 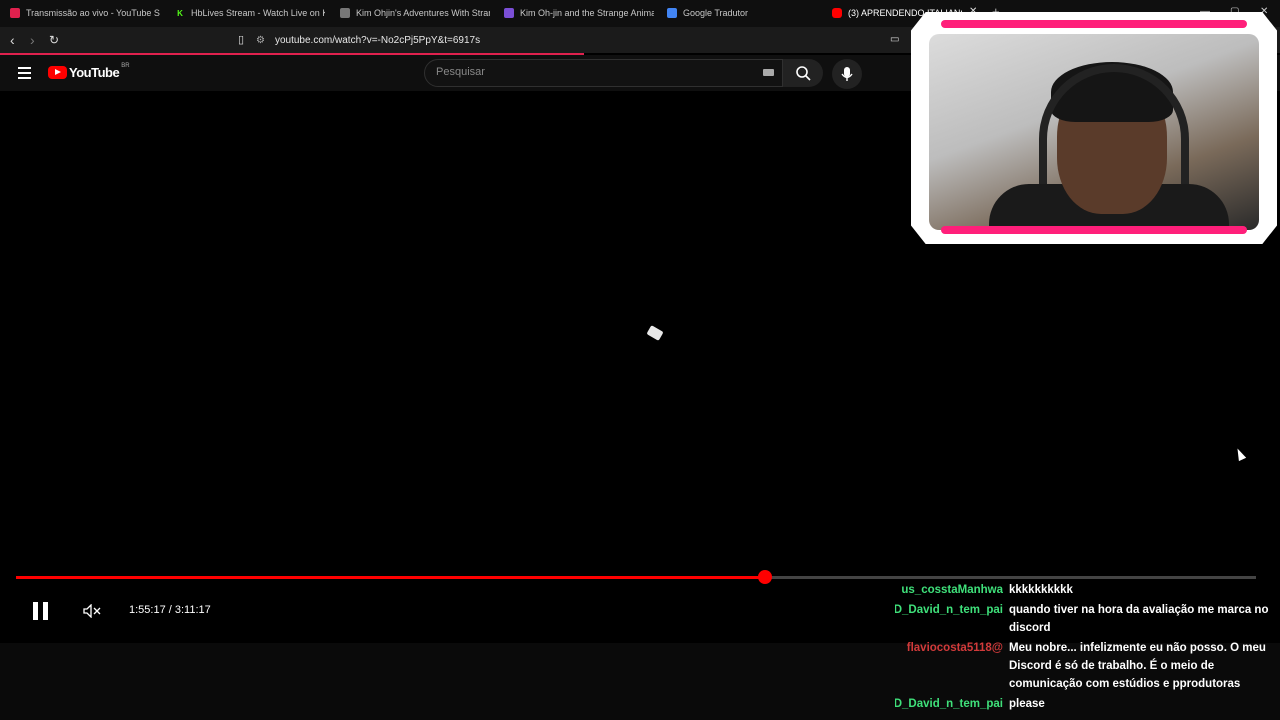 I want to click on muted-speaker-icon, so click(x=92, y=611).